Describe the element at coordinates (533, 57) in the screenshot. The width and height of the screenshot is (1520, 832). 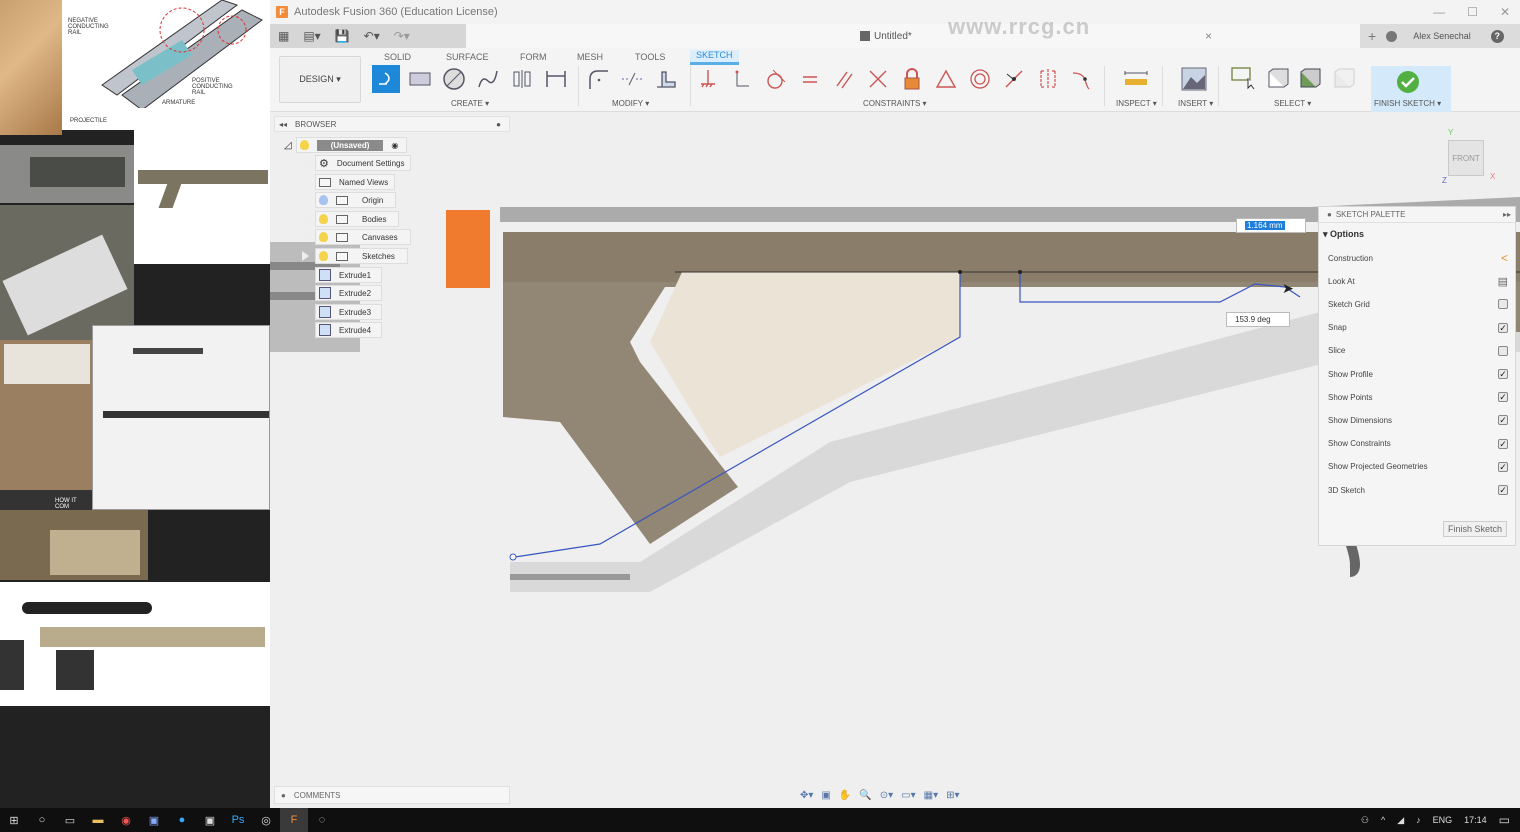
I see `tab-form: FORM` at that location.